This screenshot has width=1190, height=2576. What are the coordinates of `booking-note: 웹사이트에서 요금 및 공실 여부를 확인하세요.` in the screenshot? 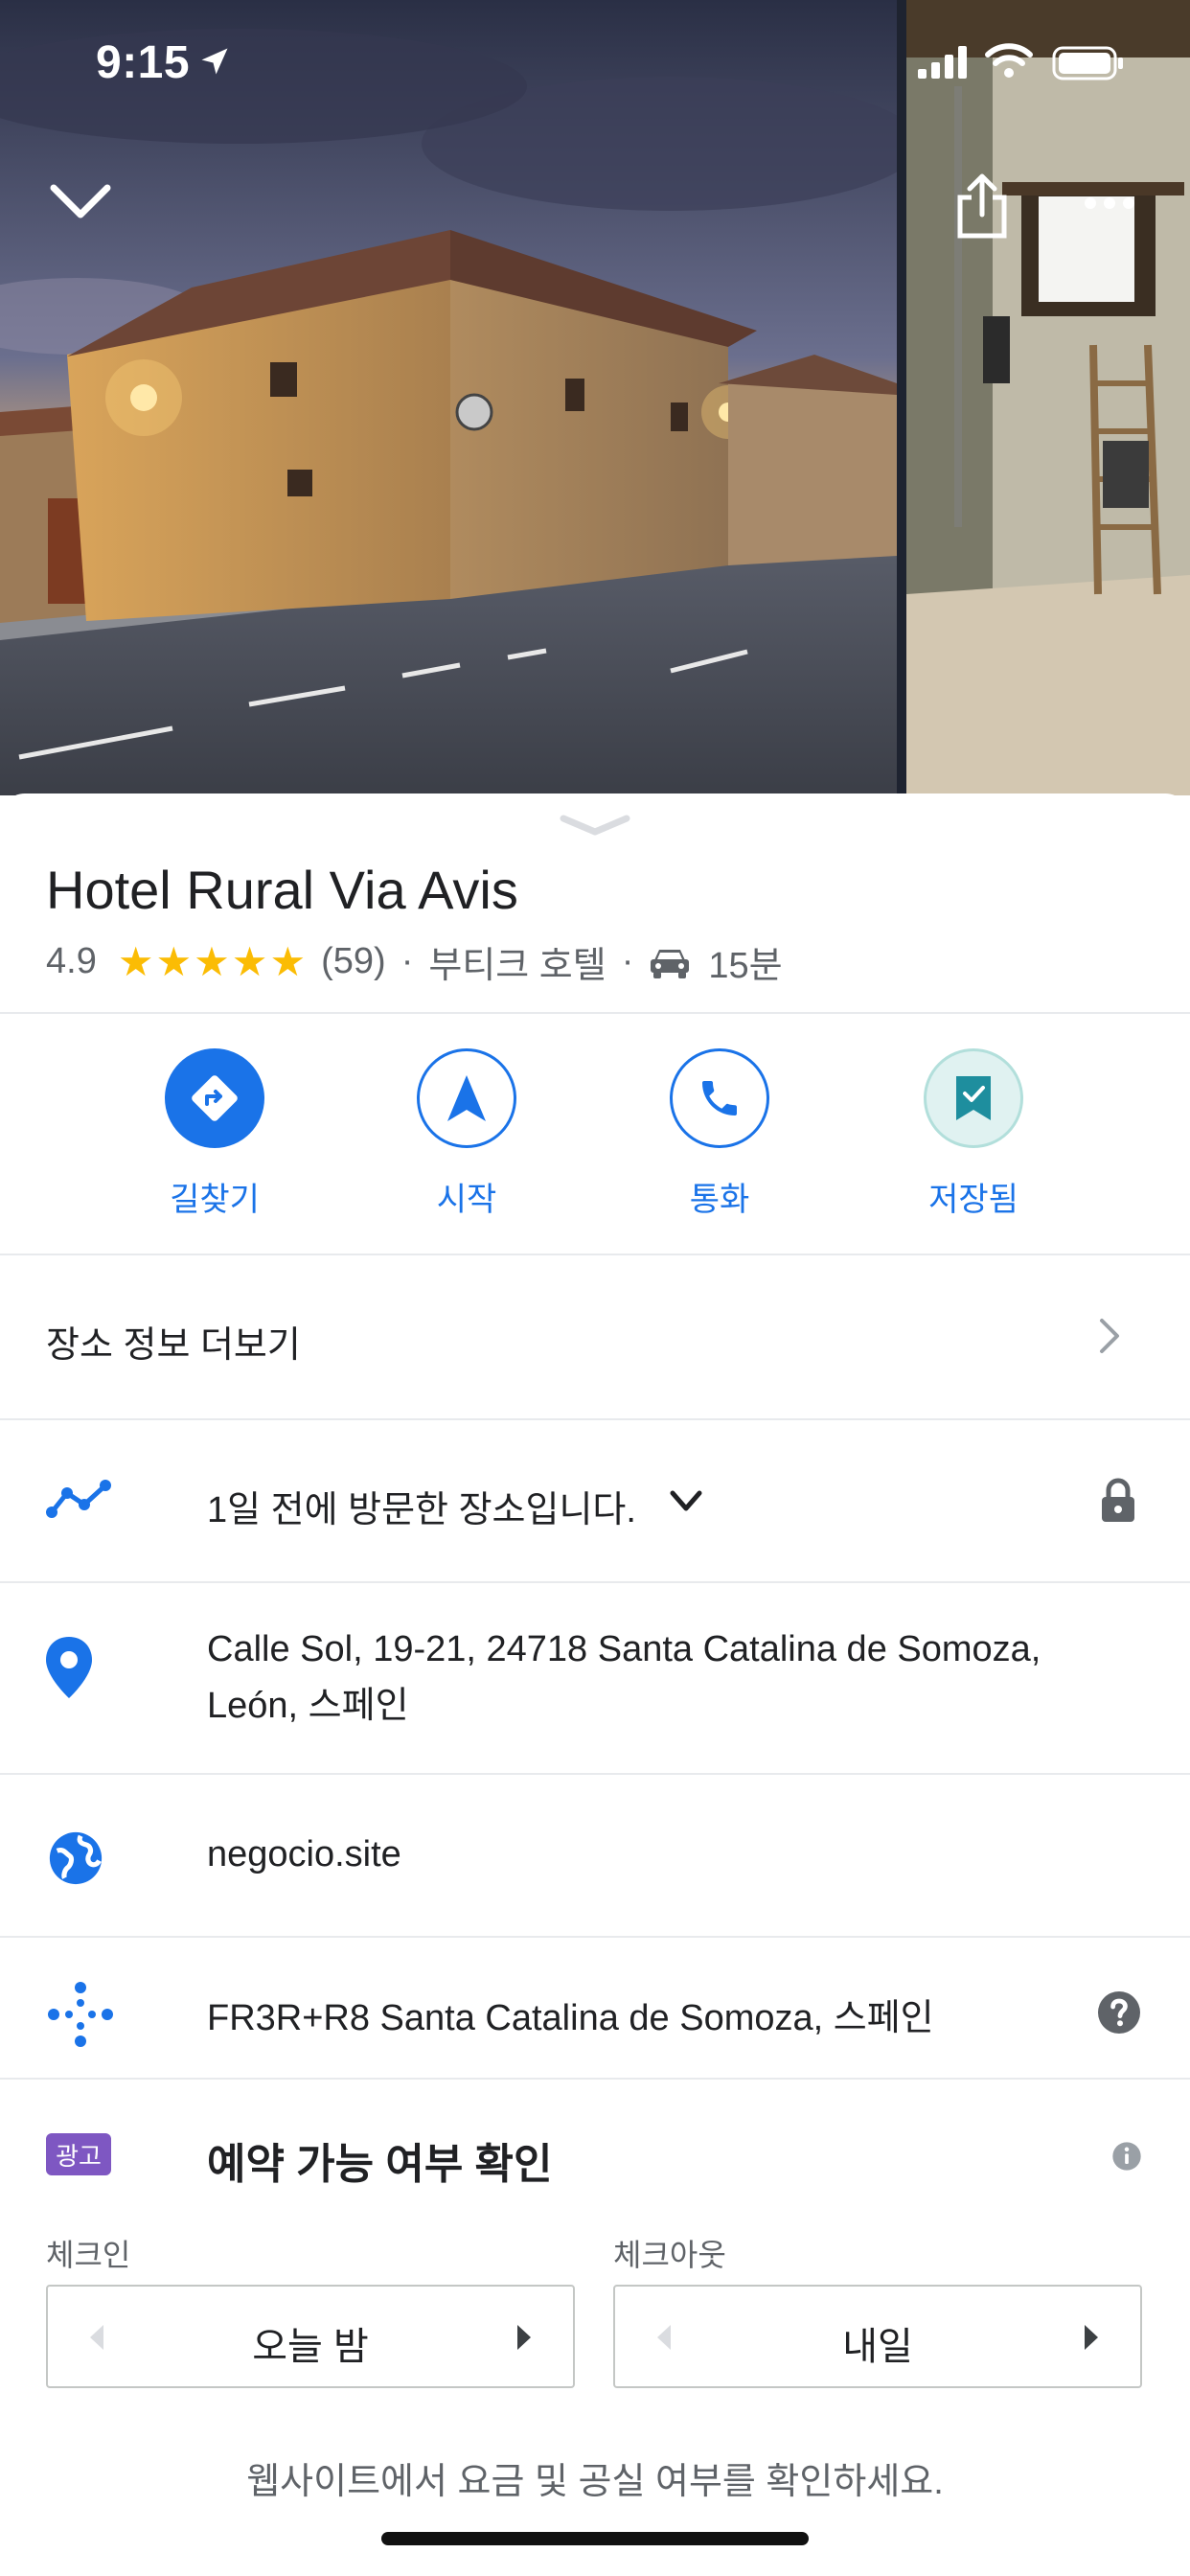 It's located at (595, 2482).